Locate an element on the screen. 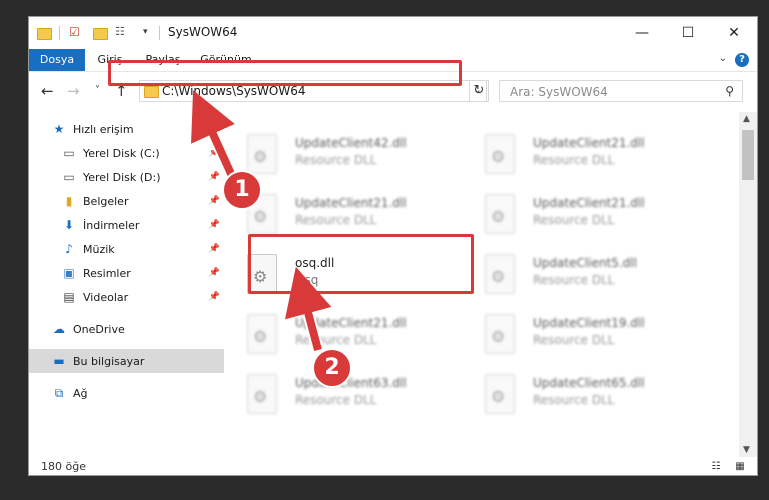 This screenshot has width=769, height=500. callout-2: 2 is located at coordinates (332, 368).